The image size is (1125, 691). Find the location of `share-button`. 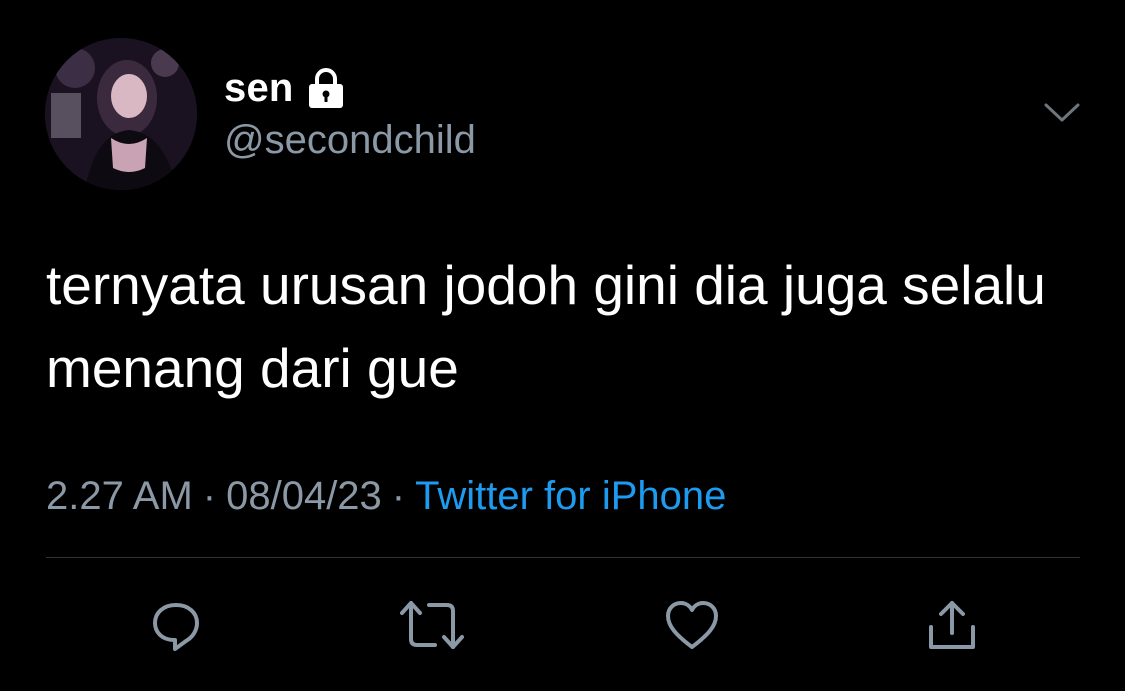

share-button is located at coordinates (952, 625).